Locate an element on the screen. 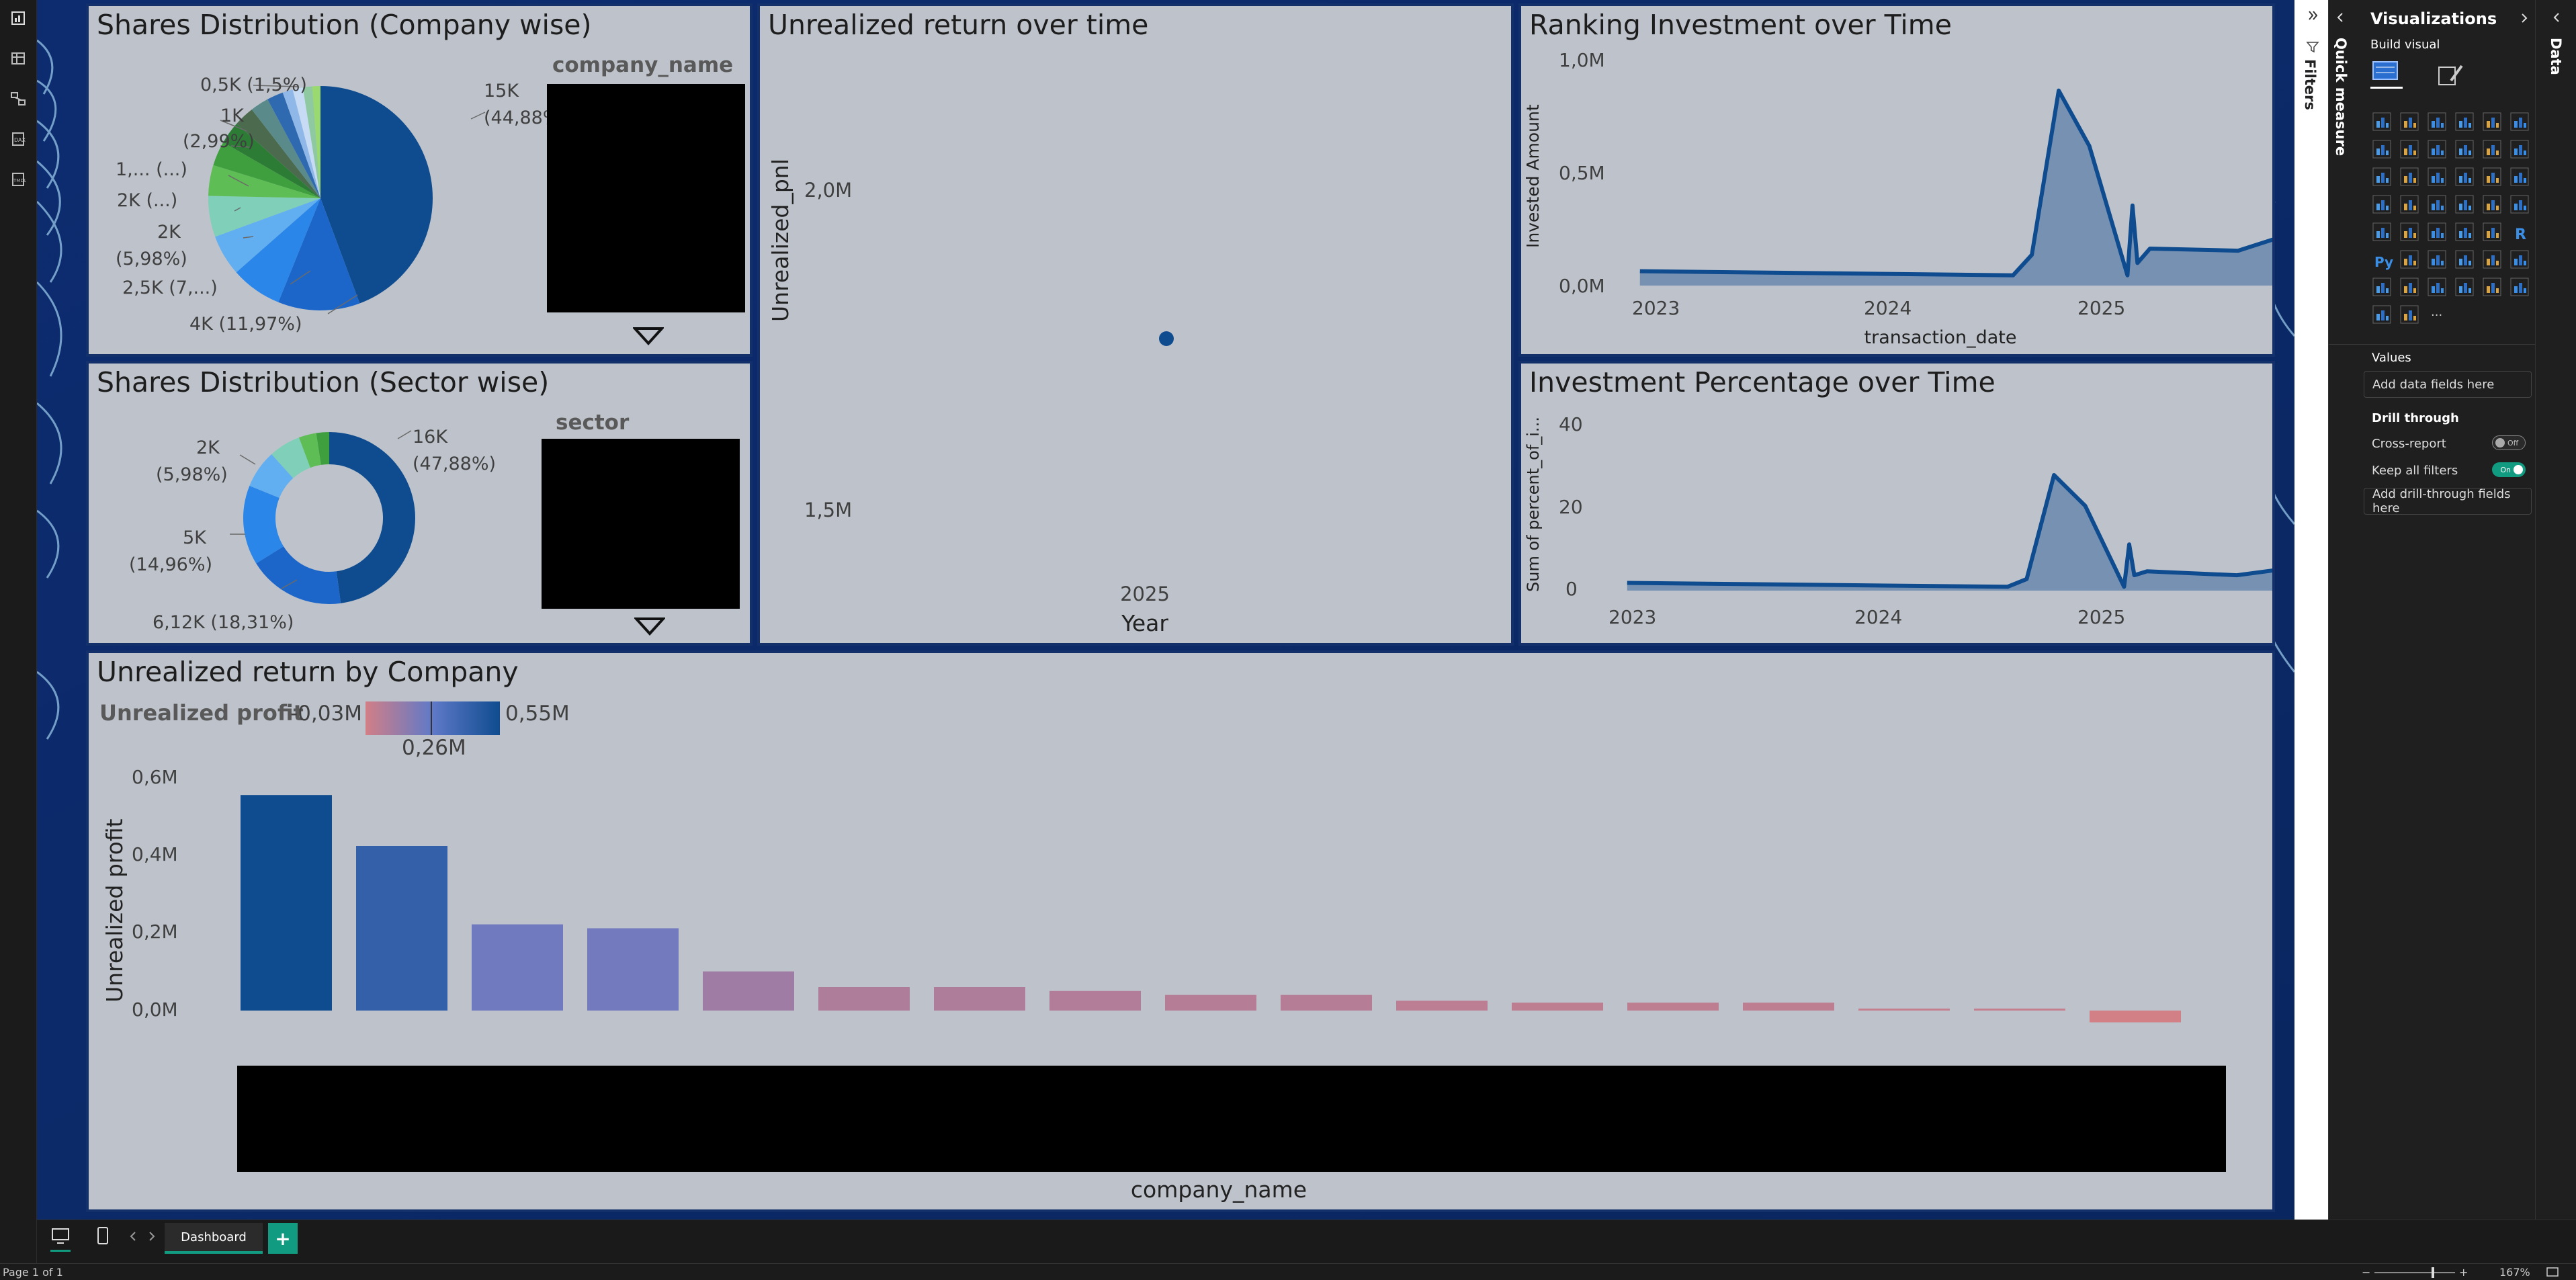  desktop-layout-icon is located at coordinates (60, 1236).